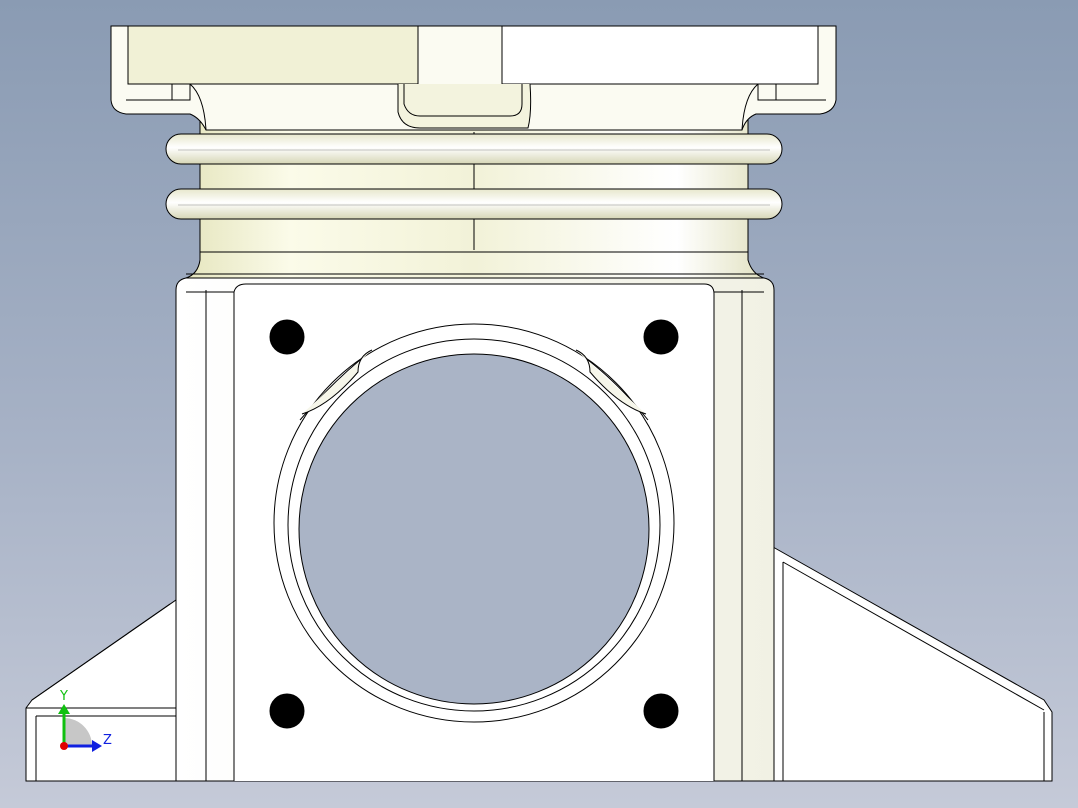 The image size is (1078, 808). I want to click on ring-groove-lower, so click(474, 204).